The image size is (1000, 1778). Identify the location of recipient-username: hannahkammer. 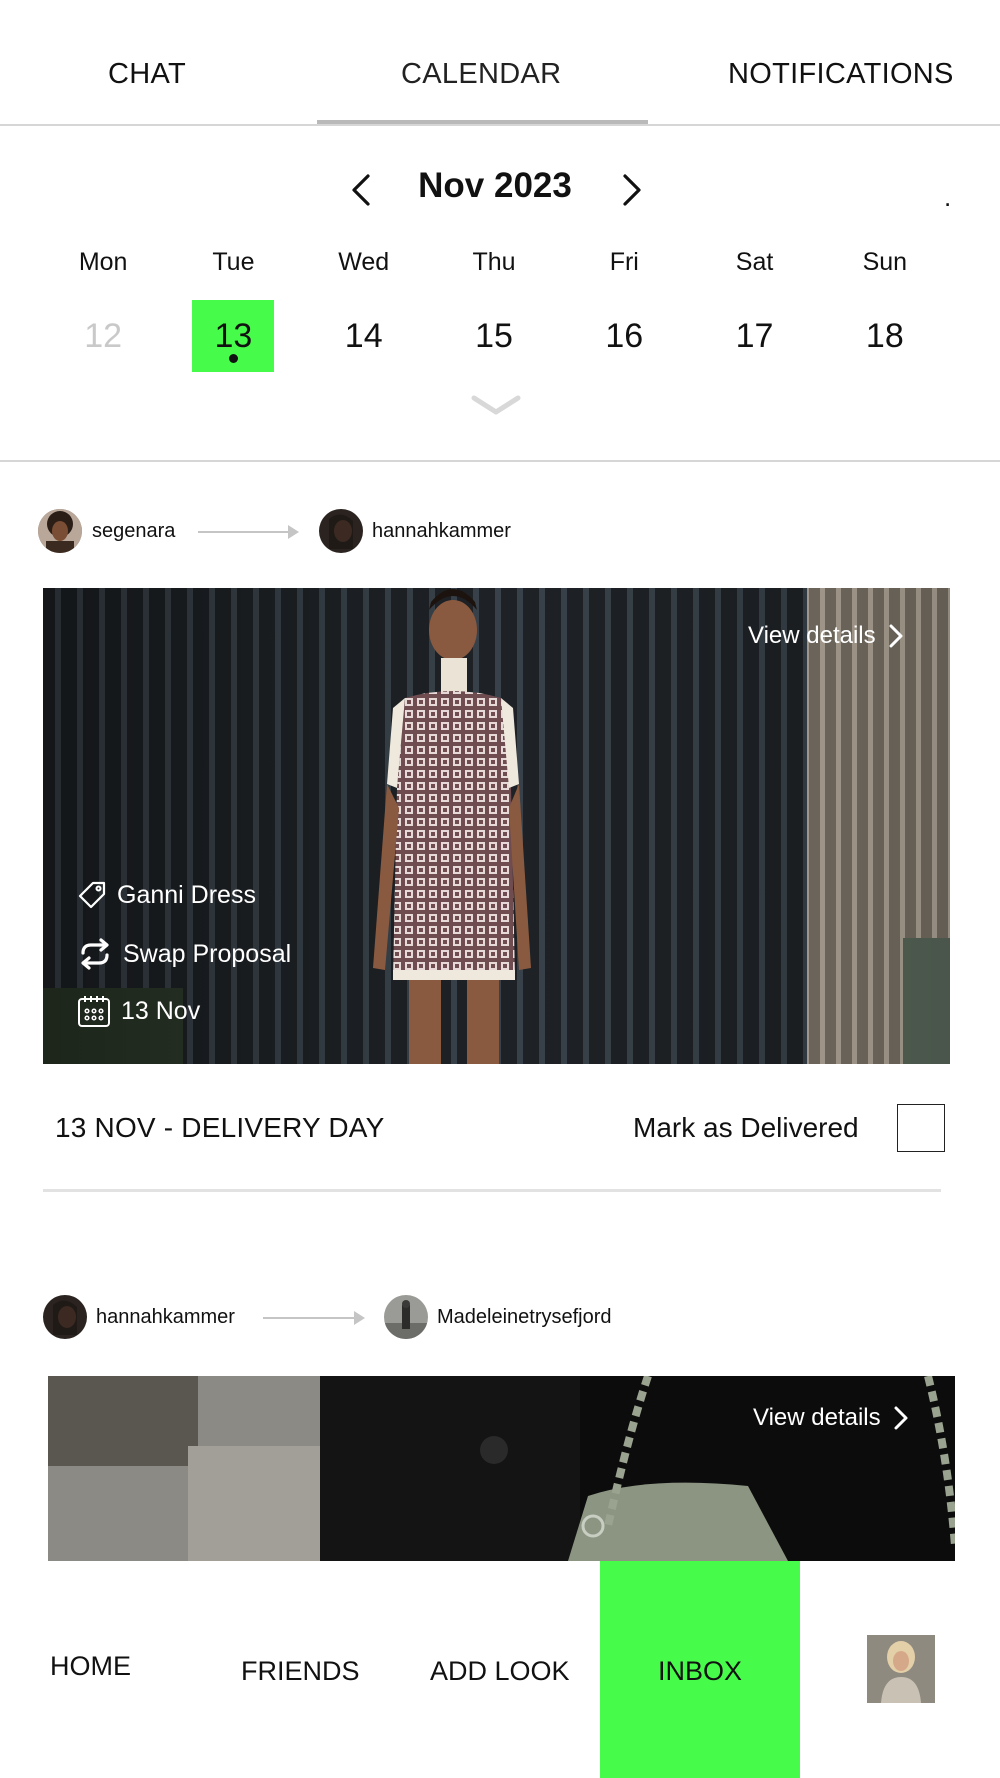
(441, 531).